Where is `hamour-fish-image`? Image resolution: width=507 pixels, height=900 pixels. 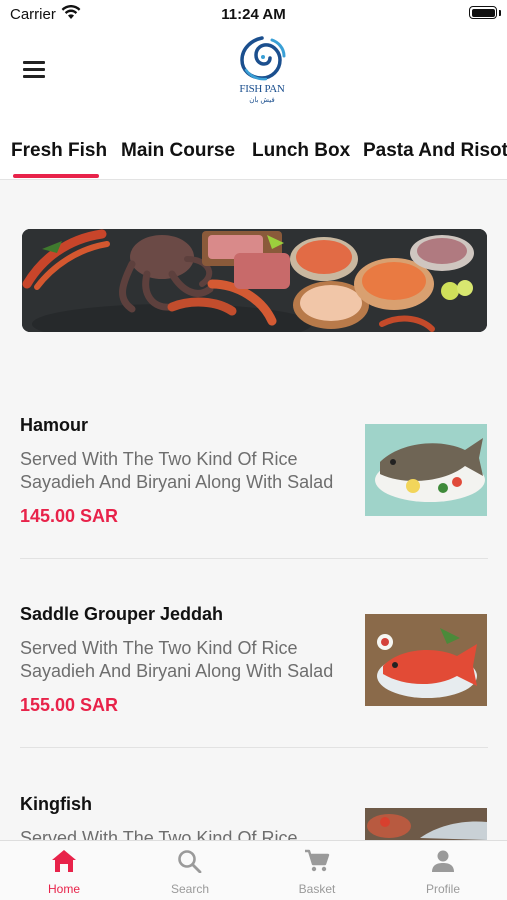
hamour-fish-image is located at coordinates (426, 470).